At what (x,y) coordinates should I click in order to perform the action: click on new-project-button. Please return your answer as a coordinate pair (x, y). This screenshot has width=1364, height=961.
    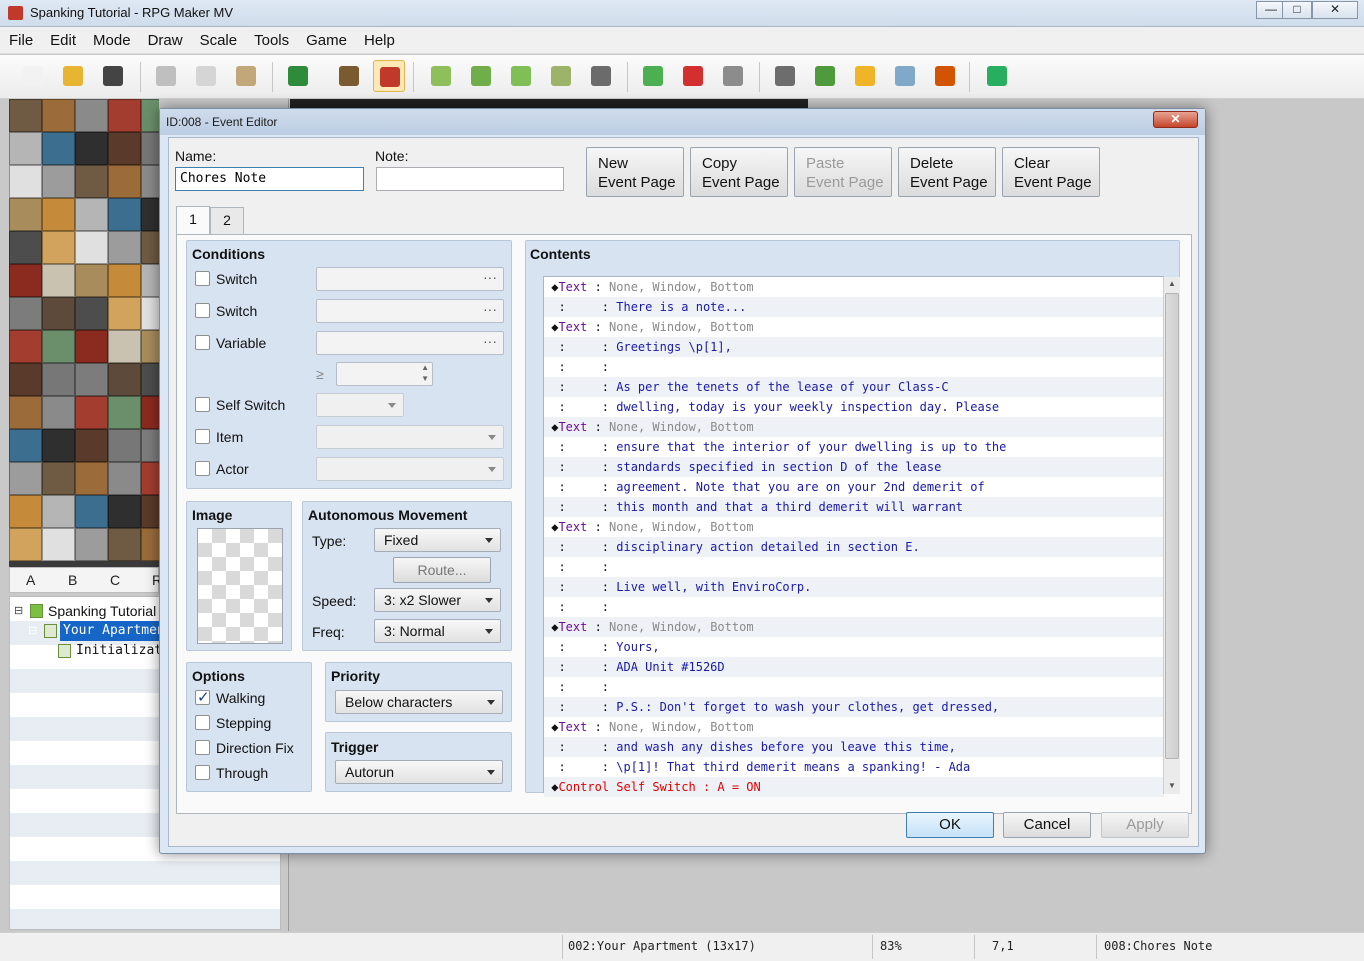
    Looking at the image, I should click on (33, 76).